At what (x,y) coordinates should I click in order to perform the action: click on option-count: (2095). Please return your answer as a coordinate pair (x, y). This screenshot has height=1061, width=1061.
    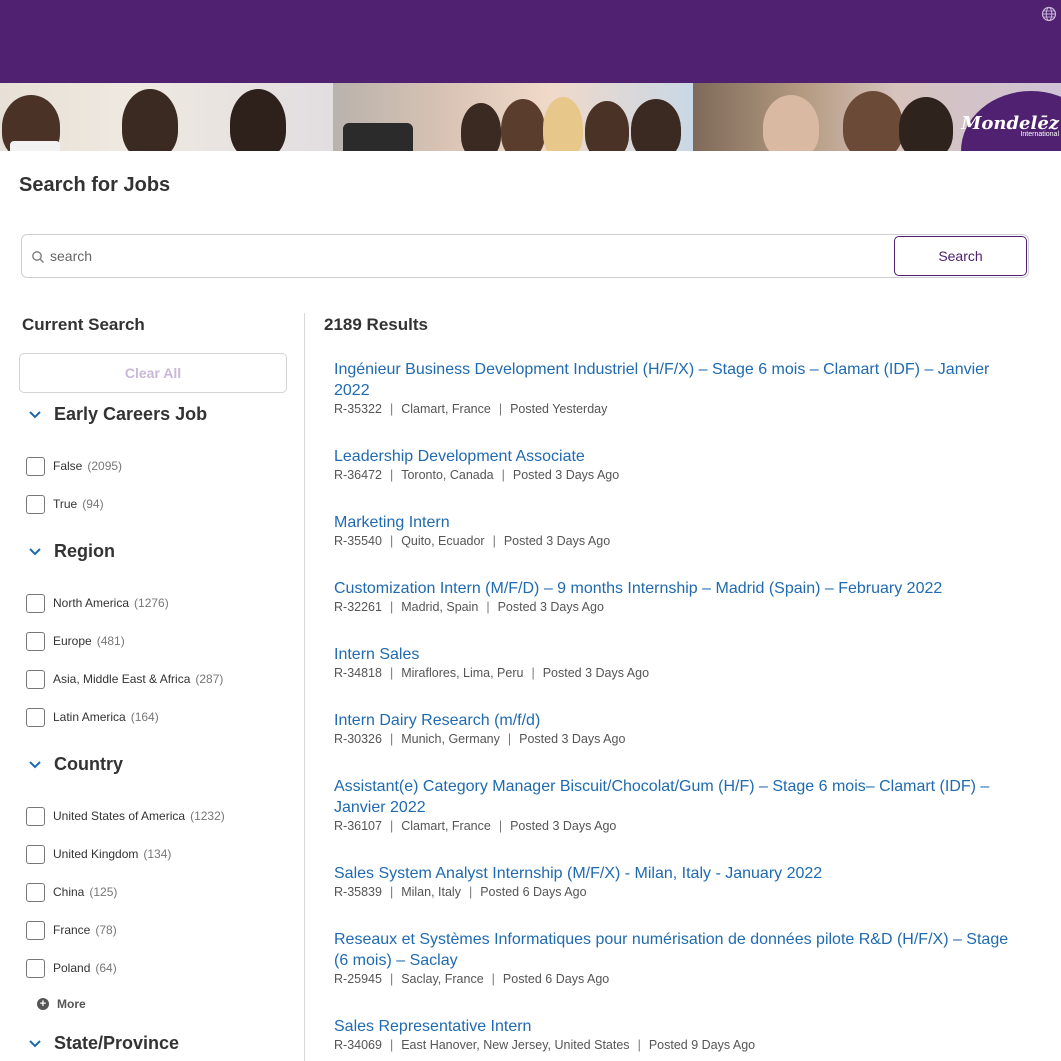
    Looking at the image, I should click on (105, 466).